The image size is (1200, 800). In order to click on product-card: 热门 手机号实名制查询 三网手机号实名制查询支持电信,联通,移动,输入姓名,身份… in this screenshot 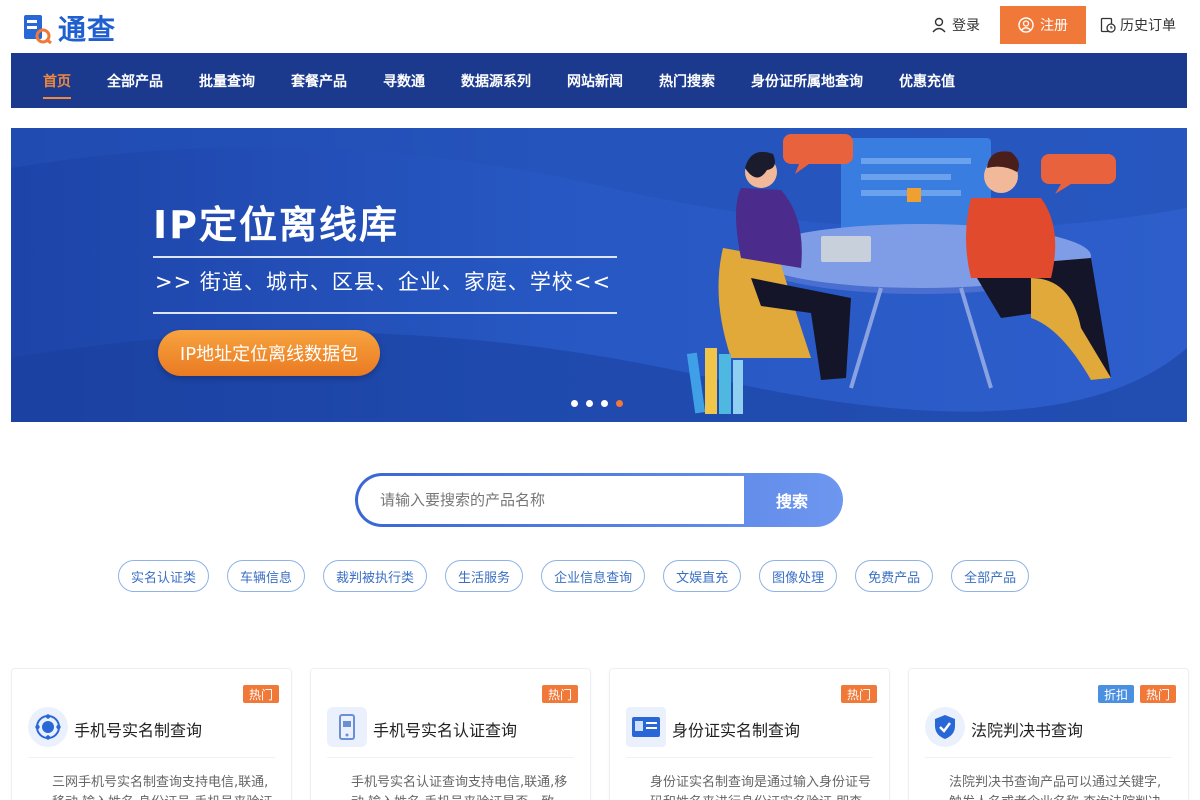, I will do `click(151, 734)`.